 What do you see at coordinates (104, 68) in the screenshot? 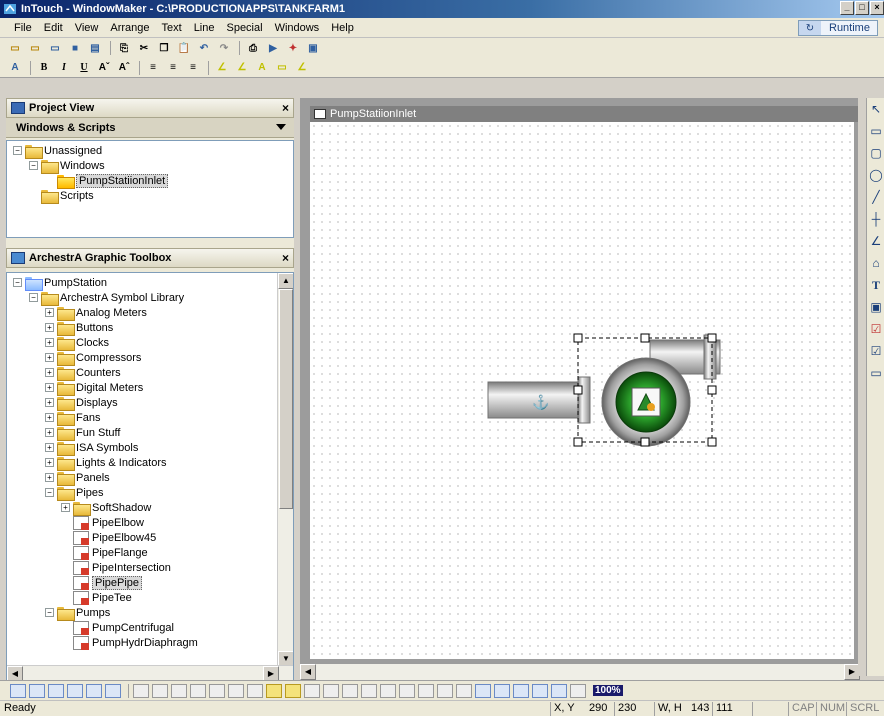
I see `font-smaller-icon: Aˇ` at bounding box center [104, 68].